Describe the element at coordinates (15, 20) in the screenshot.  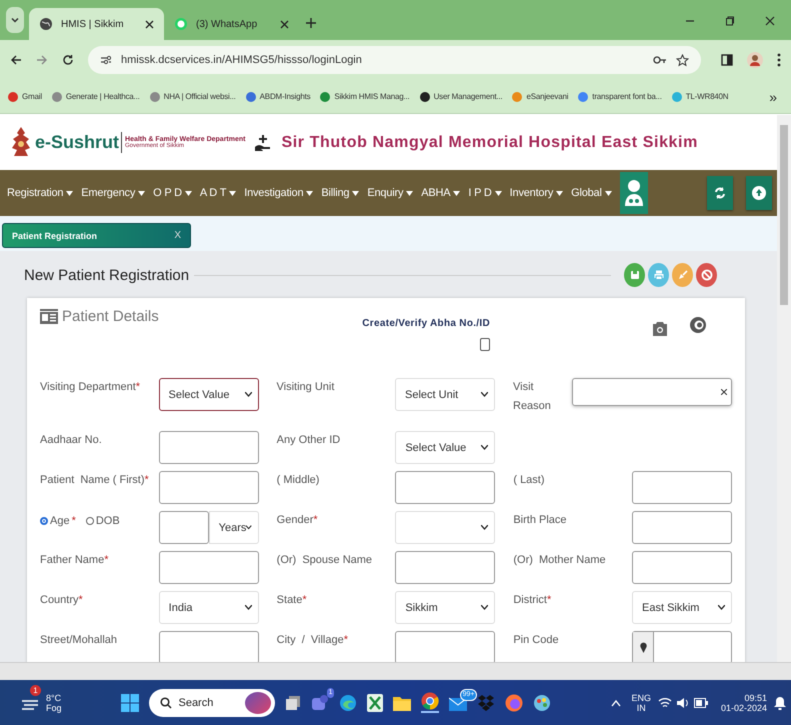
I see `tab-search-button` at that location.